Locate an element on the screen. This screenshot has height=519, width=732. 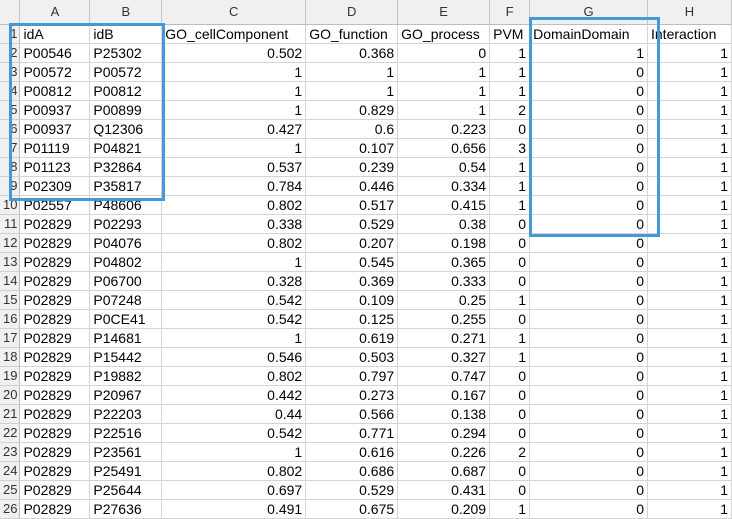
cell: 0.686 is located at coordinates (352, 471).